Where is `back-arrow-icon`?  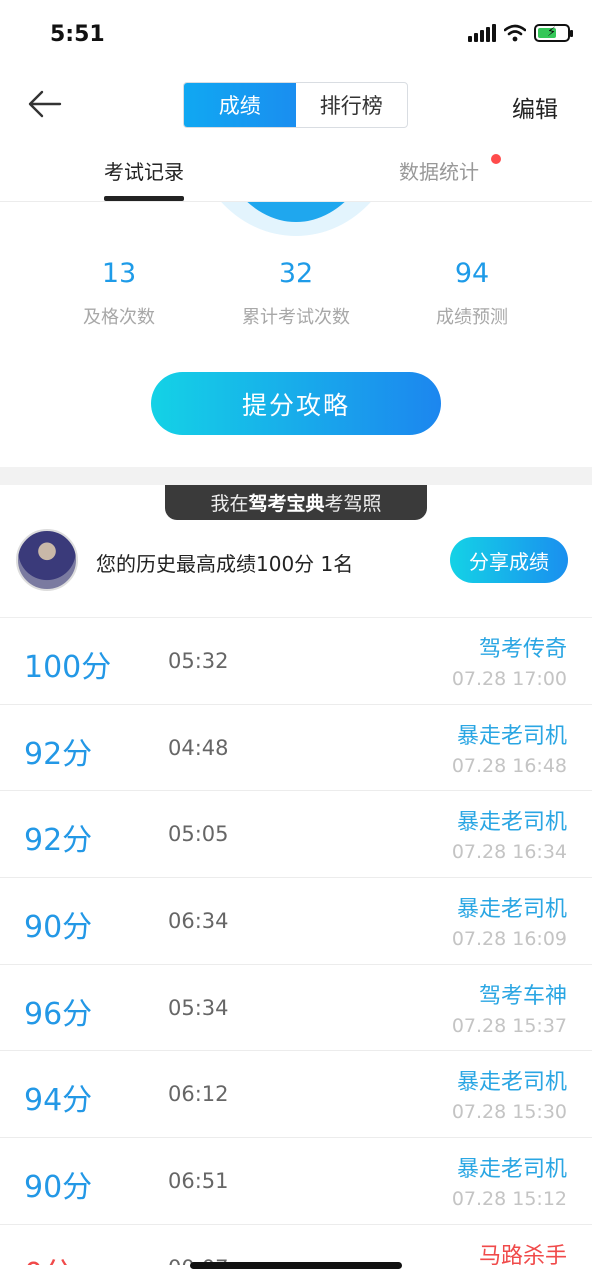 back-arrow-icon is located at coordinates (44, 104).